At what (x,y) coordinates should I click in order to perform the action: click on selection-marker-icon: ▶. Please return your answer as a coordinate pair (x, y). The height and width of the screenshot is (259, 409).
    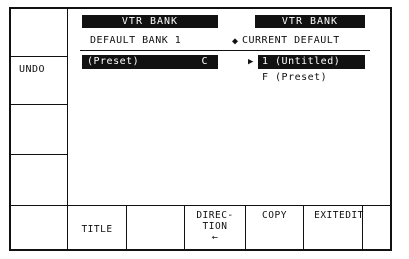
    Looking at the image, I should click on (251, 62).